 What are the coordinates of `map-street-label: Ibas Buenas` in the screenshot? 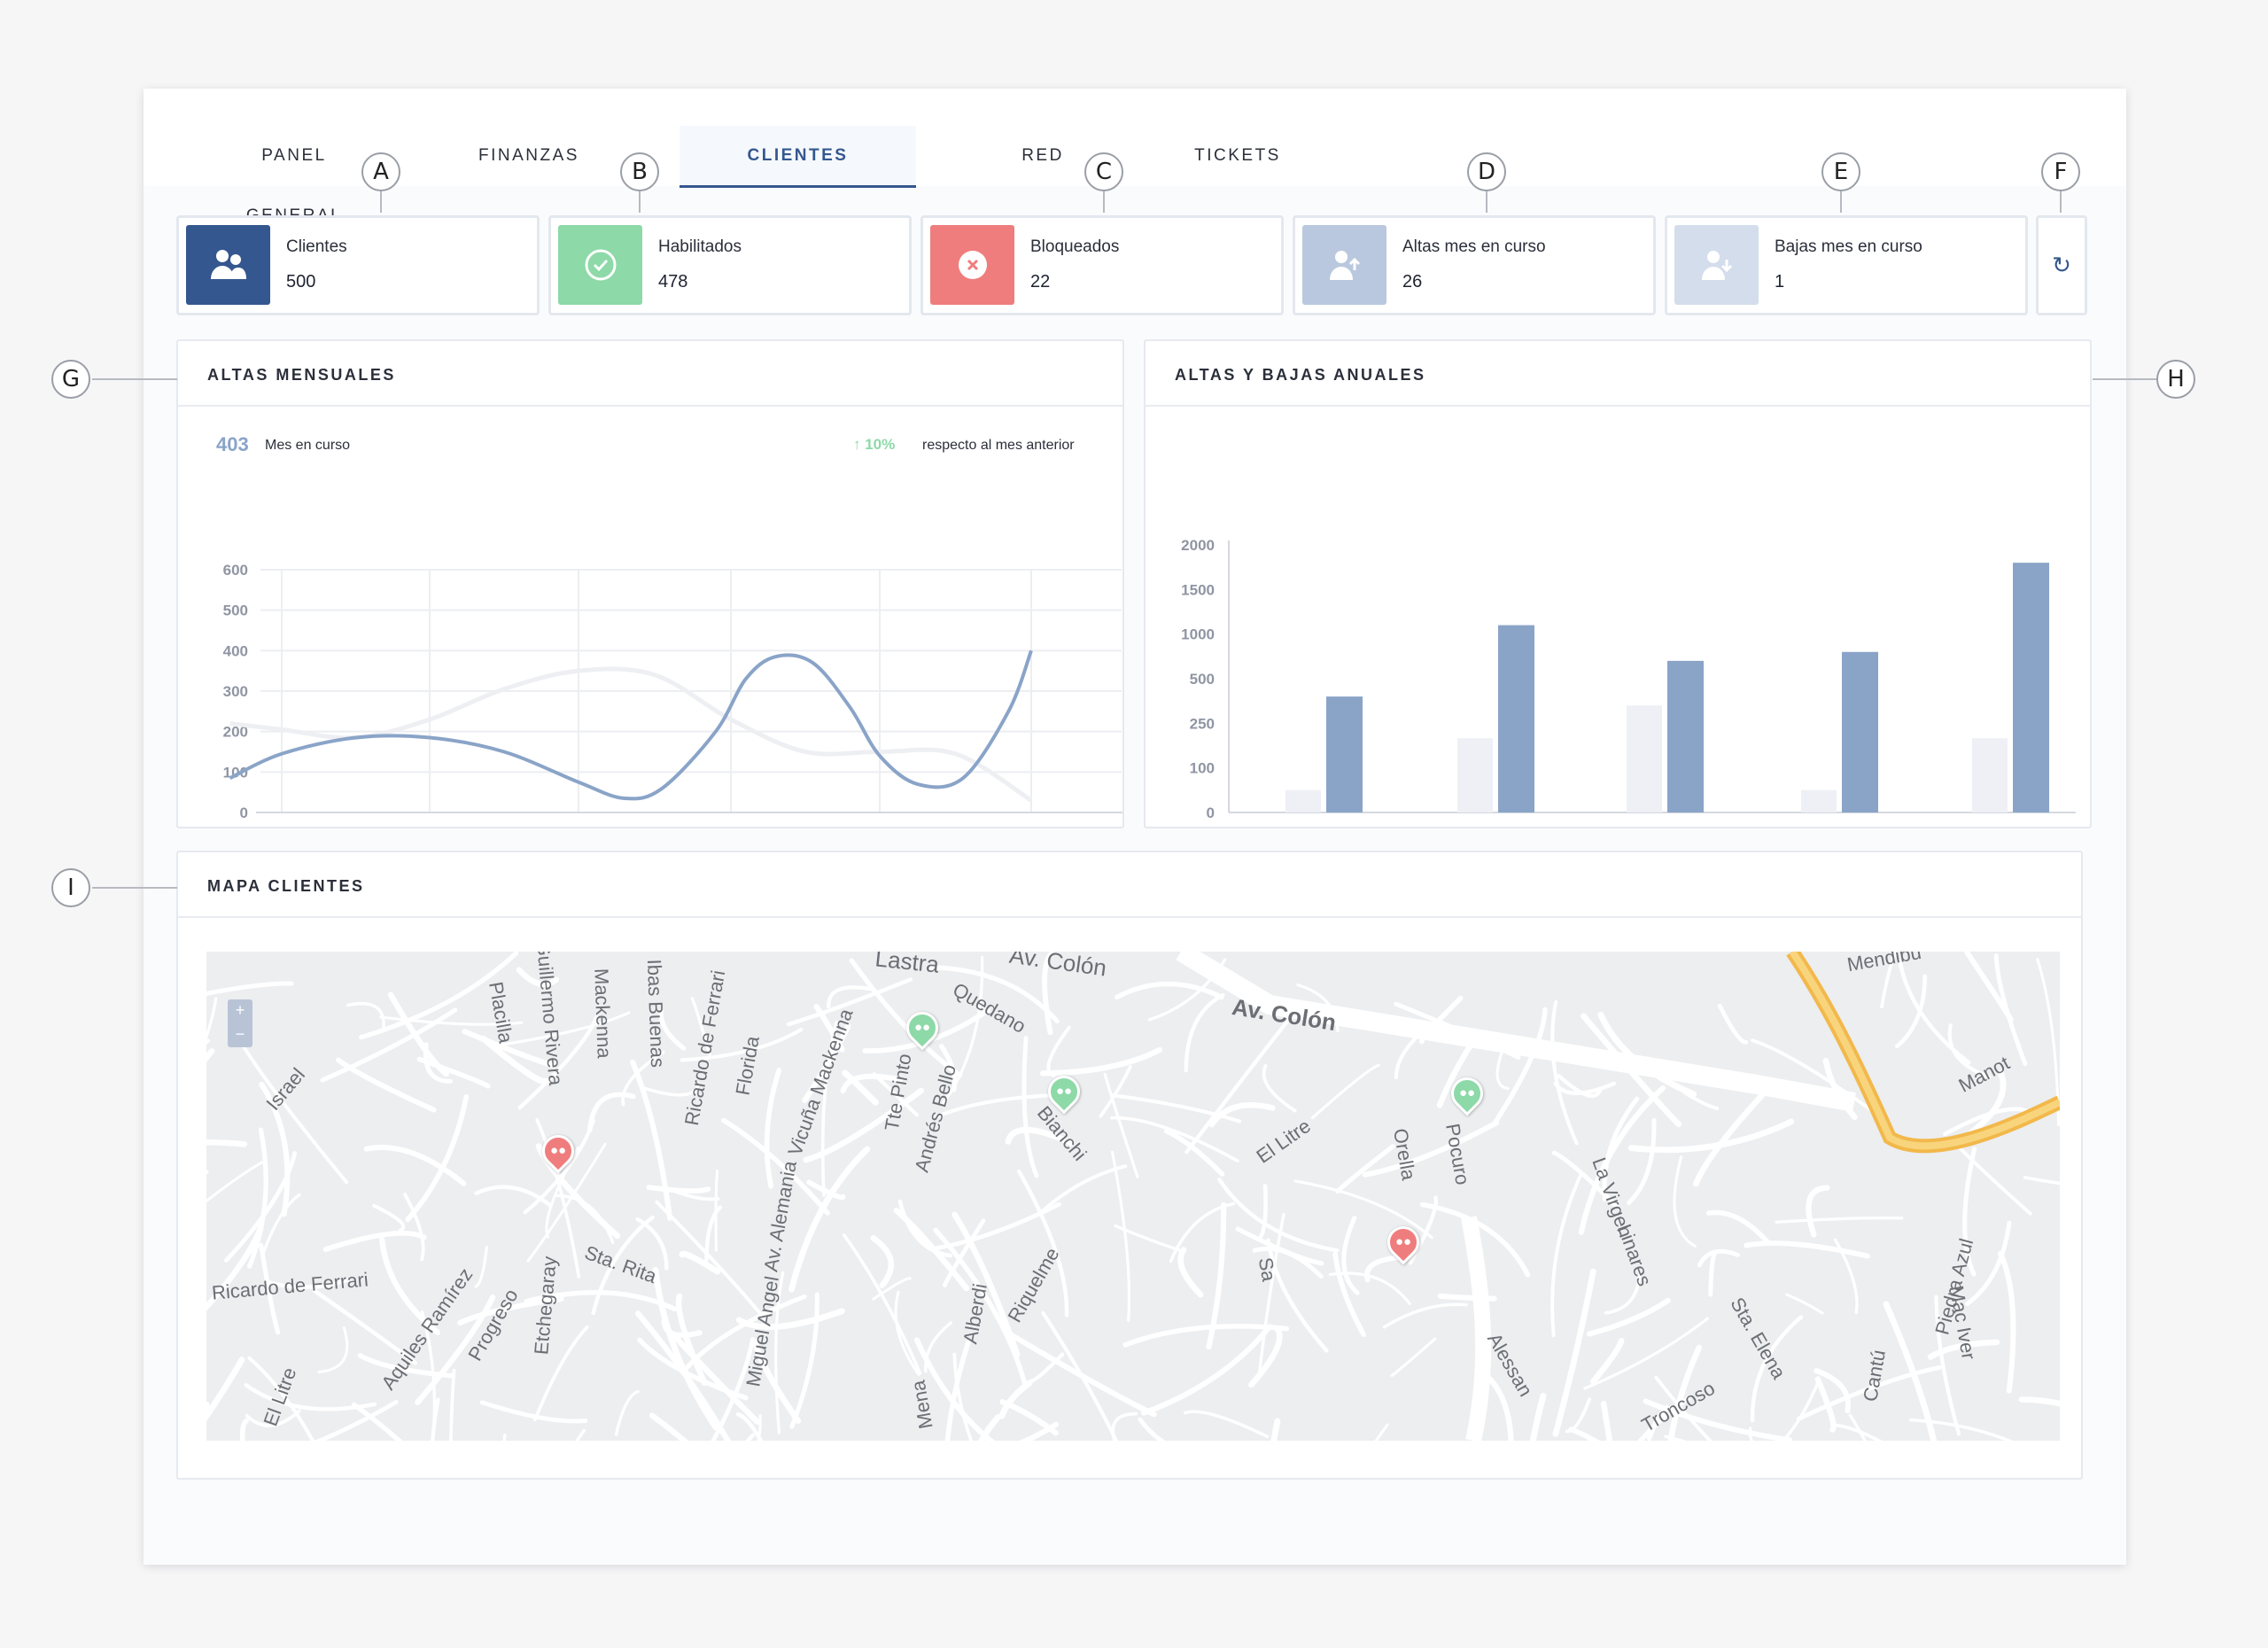 It's located at (656, 1013).